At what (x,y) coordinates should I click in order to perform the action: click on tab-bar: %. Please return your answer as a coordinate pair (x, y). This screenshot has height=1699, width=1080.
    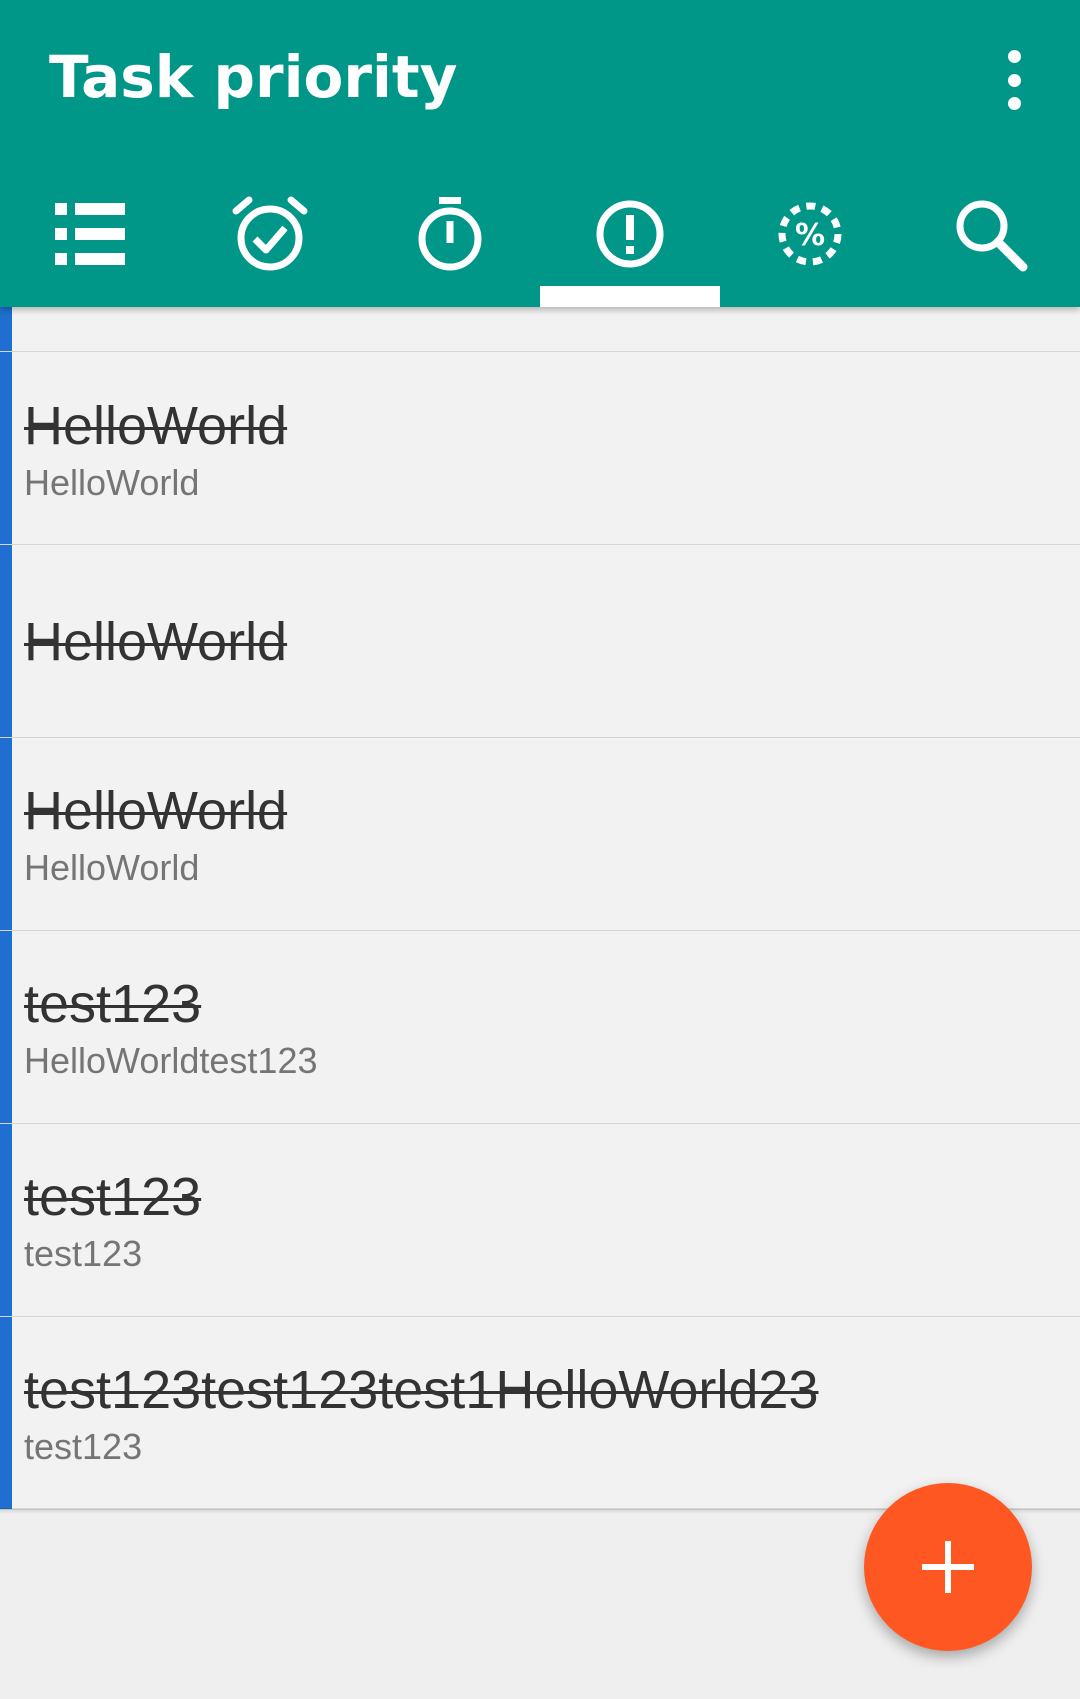
    Looking at the image, I should click on (540, 243).